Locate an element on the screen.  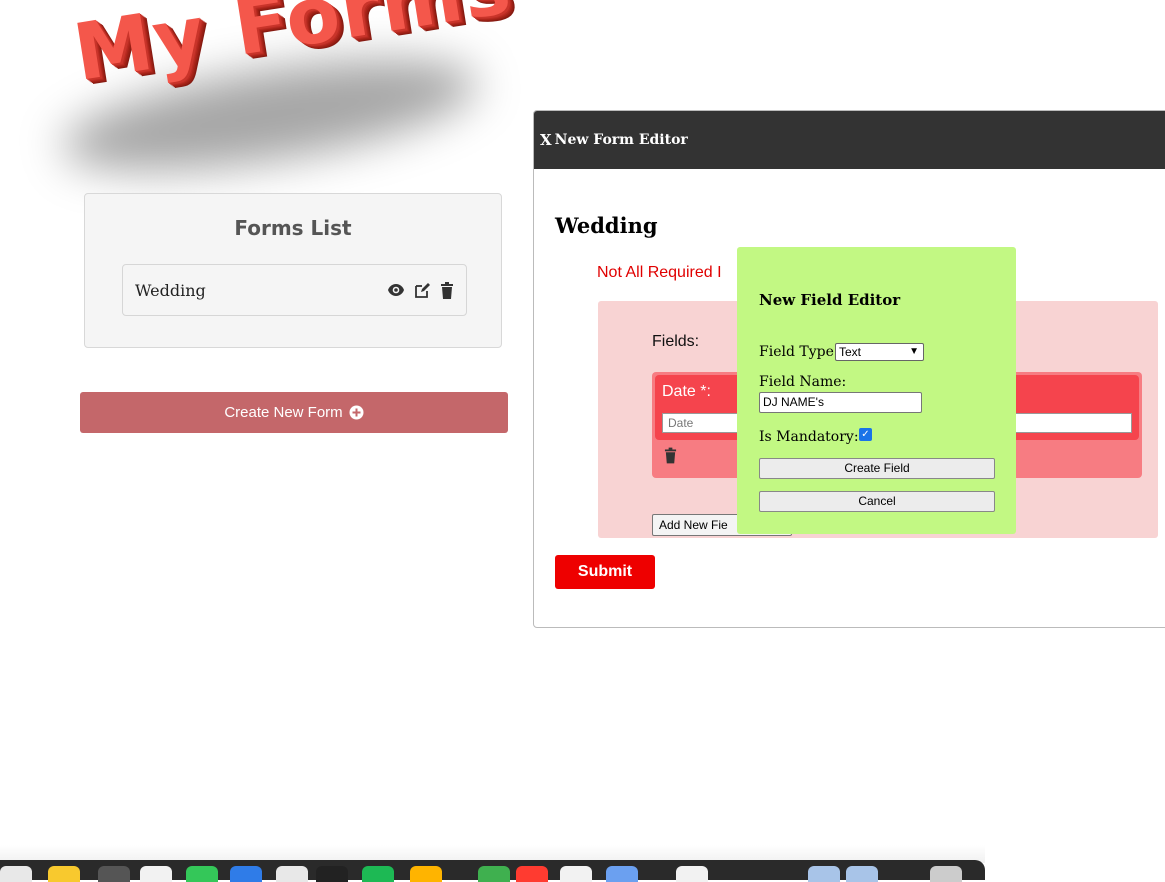
create-new-form-button: Create New Form is located at coordinates (294, 412).